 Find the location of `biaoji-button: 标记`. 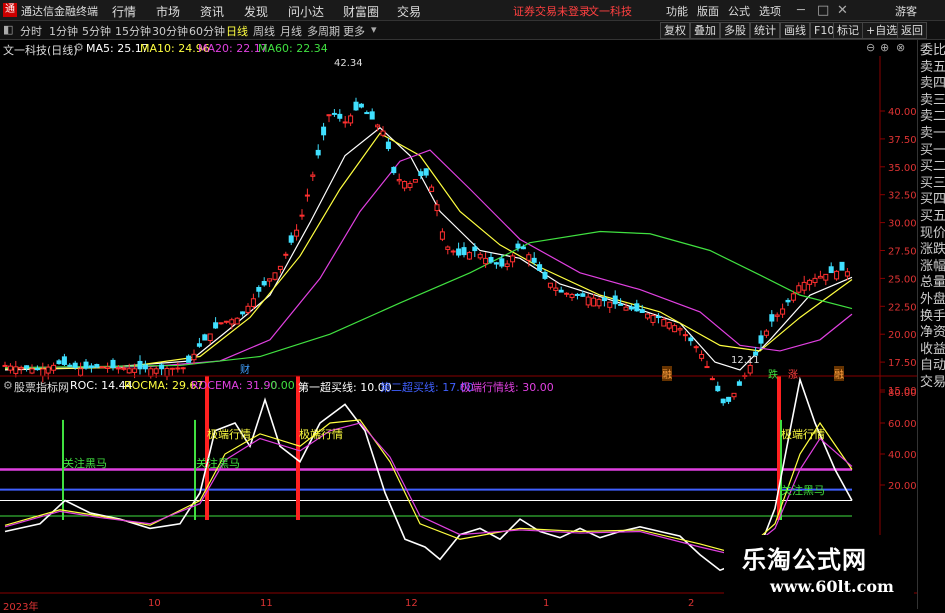

biaoji-button: 标记 is located at coordinates (848, 30).